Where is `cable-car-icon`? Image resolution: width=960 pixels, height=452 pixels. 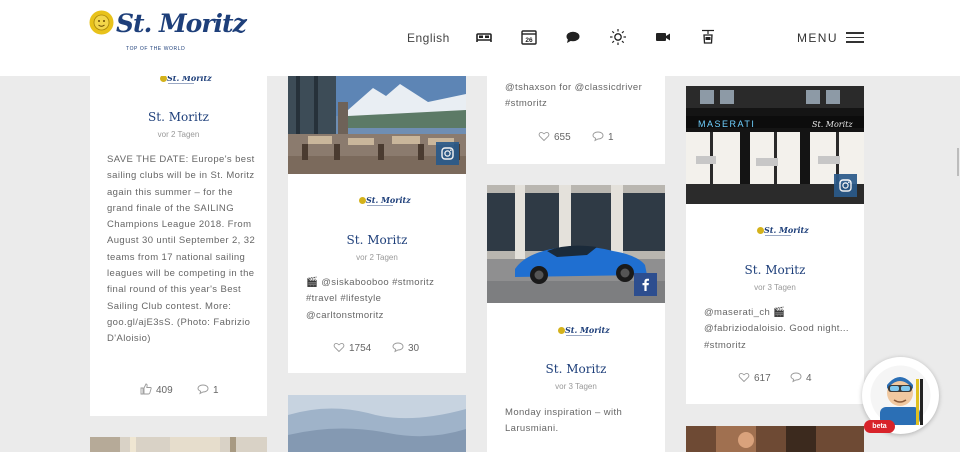
cable-car-icon is located at coordinates (708, 37).